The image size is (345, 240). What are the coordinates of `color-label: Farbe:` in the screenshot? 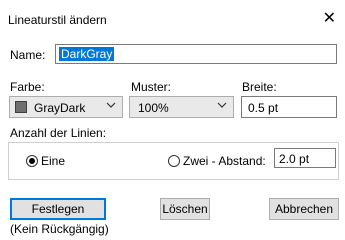 It's located at (27, 87).